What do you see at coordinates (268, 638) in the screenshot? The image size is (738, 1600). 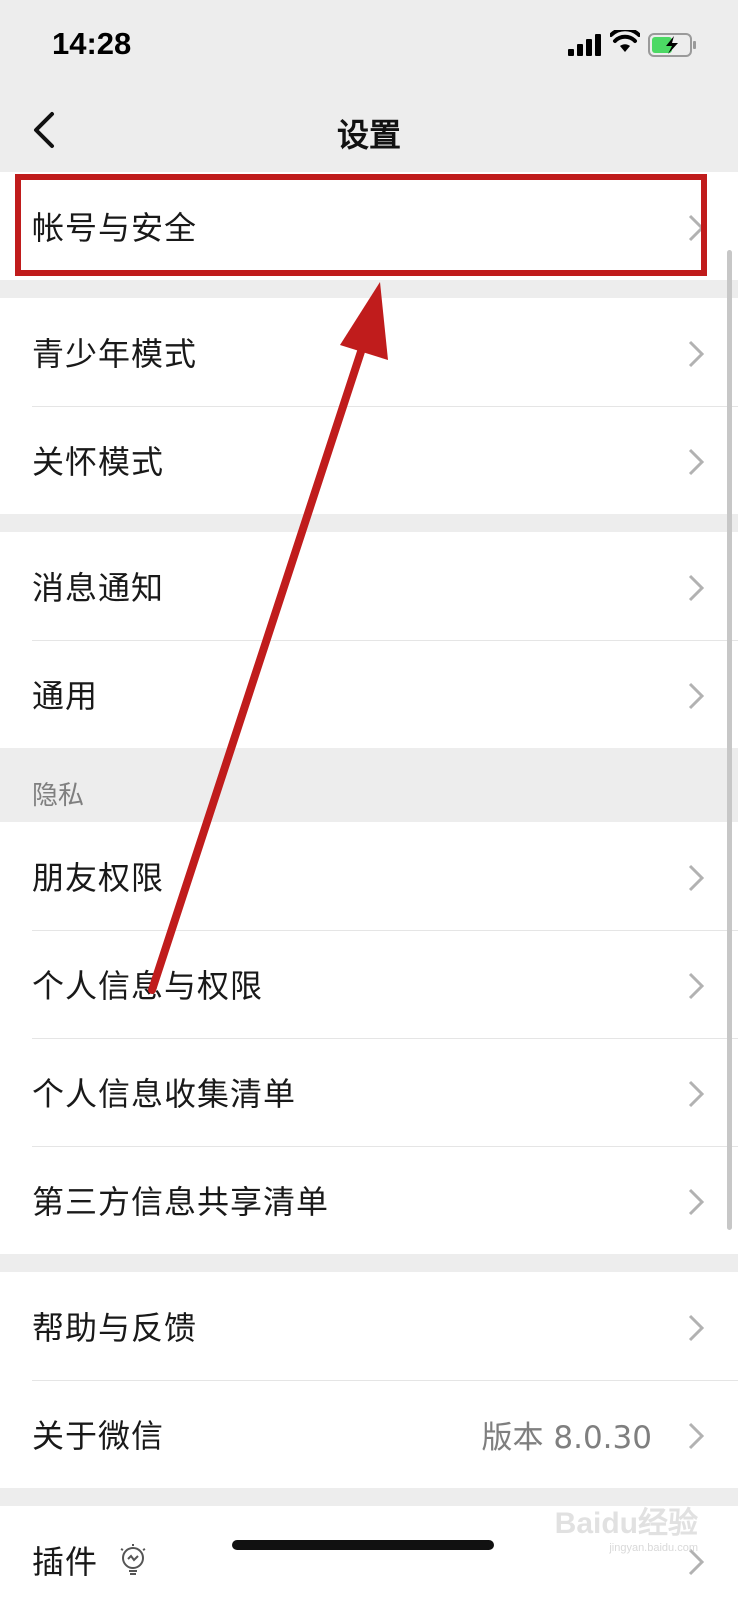 I see `annotation-arrow` at bounding box center [268, 638].